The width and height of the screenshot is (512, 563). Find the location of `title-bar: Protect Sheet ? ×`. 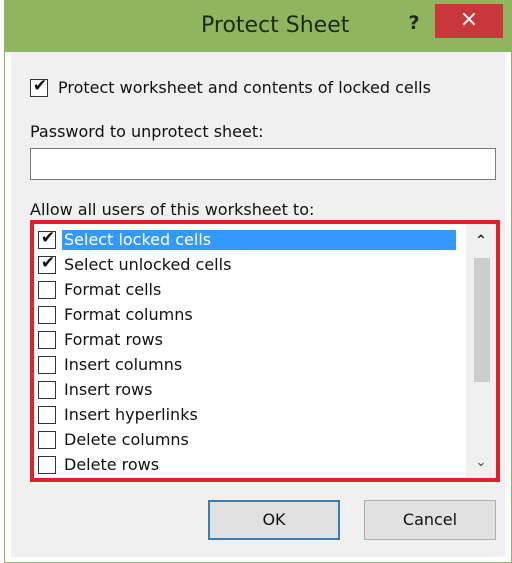

title-bar: Protect Sheet ? × is located at coordinates (258, 26).